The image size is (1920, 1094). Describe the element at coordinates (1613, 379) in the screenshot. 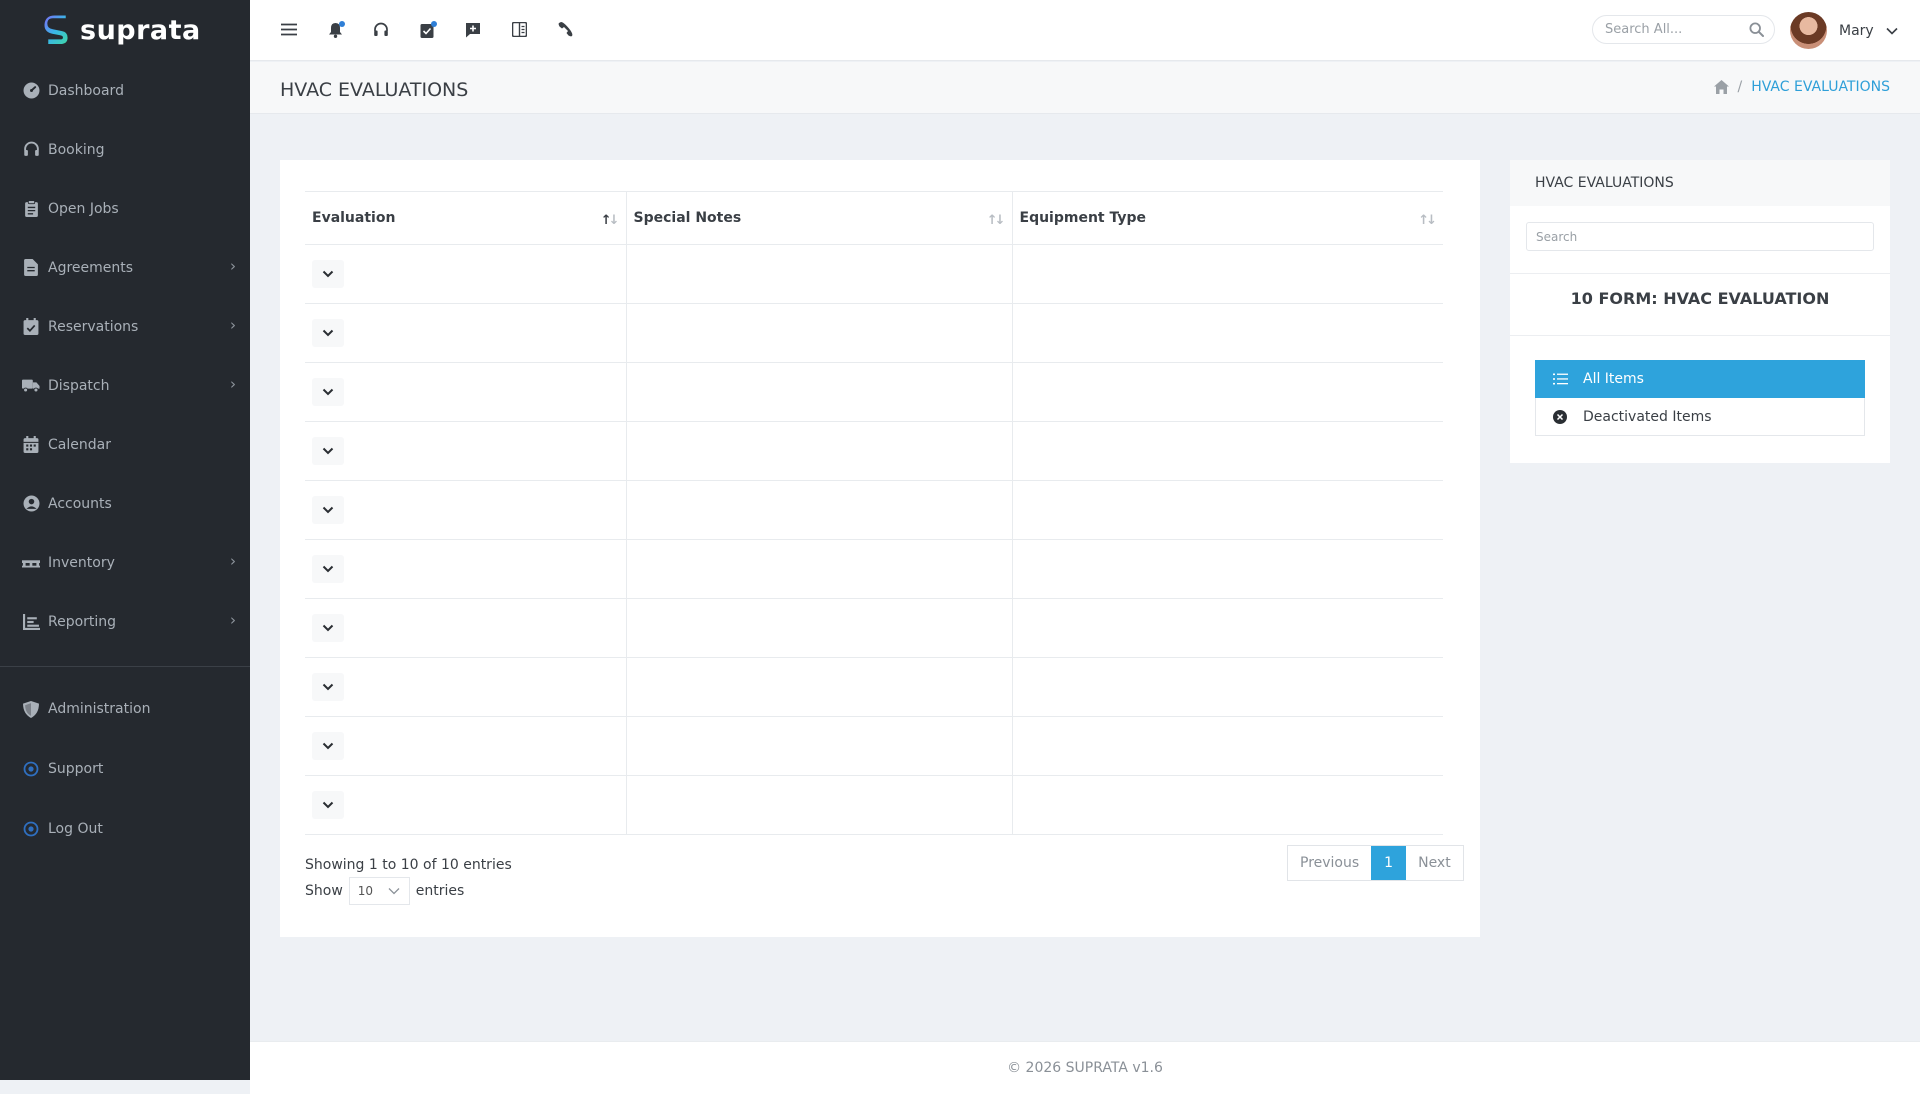

I see `filter-label: All Items` at that location.